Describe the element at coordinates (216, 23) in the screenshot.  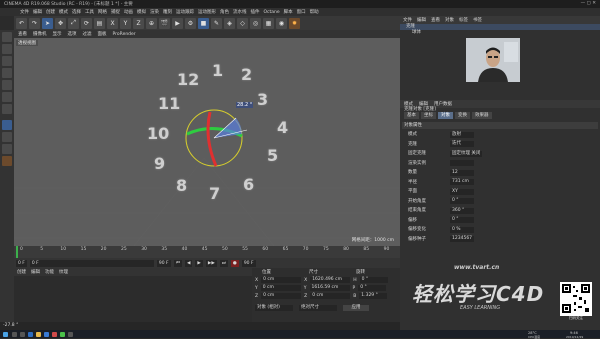
I see `pen-icon: ✎` at that location.